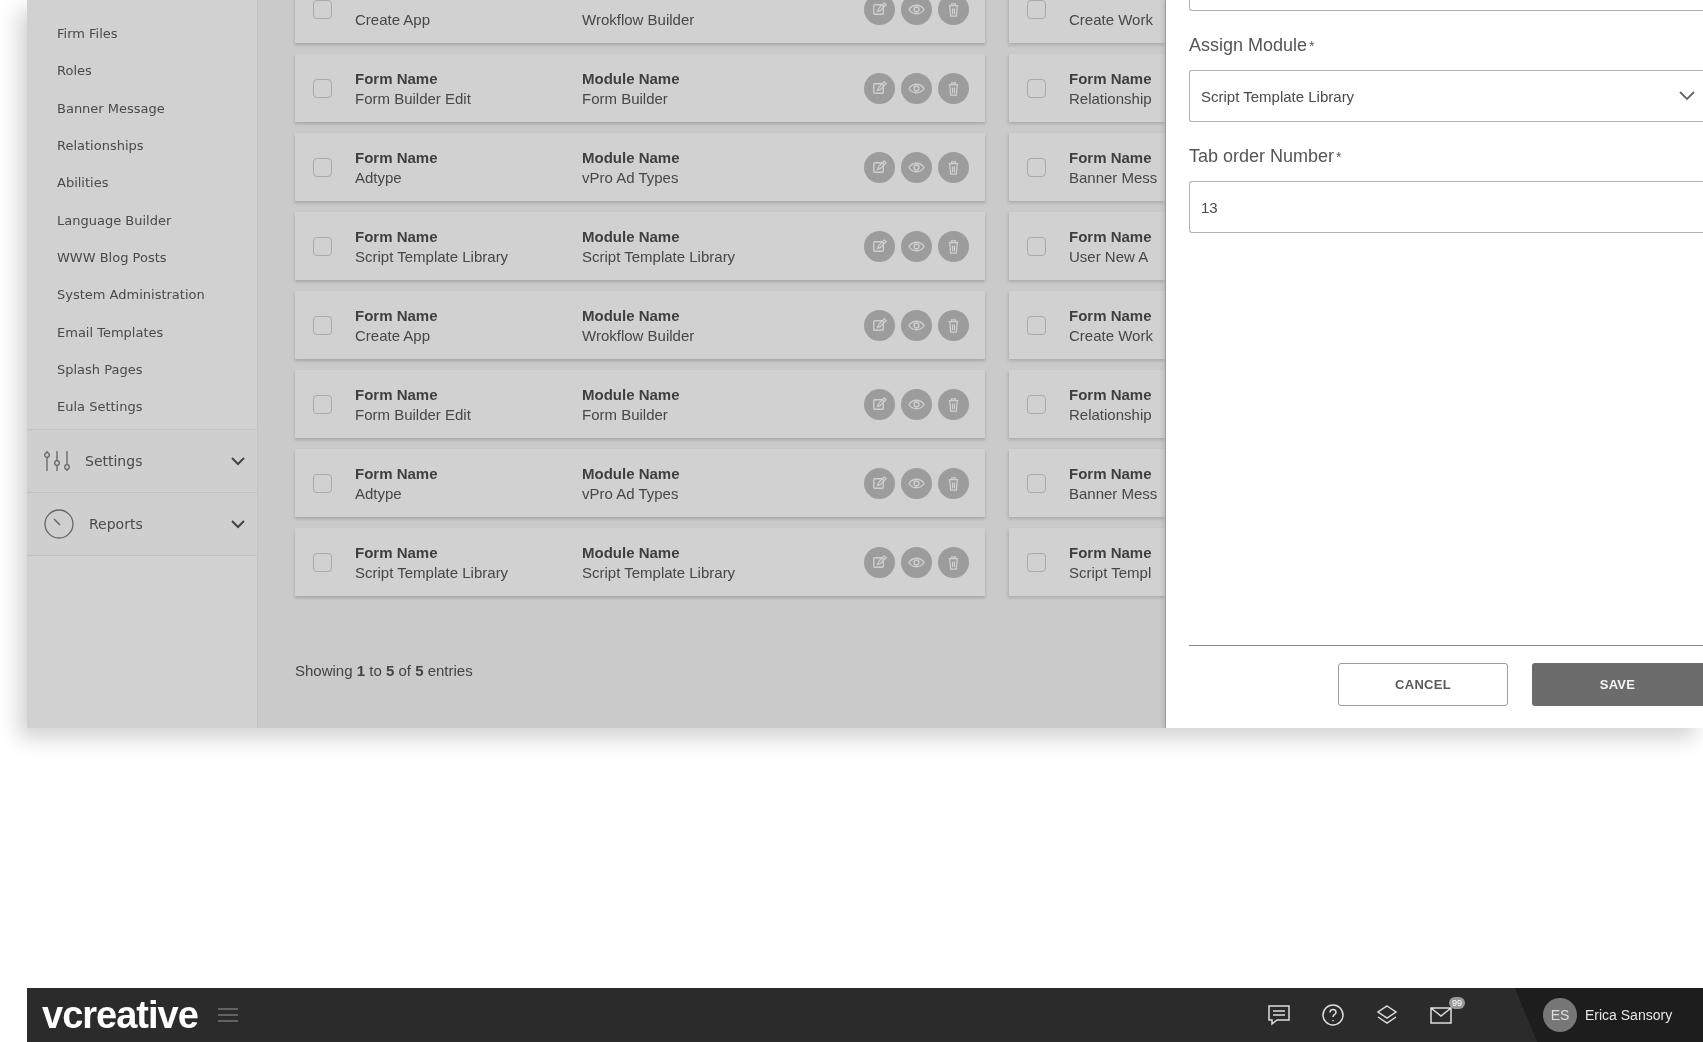 The height and width of the screenshot is (1042, 1703). Describe the element at coordinates (1446, 96) in the screenshot. I see `module-dropdown: Script Template Library` at that location.